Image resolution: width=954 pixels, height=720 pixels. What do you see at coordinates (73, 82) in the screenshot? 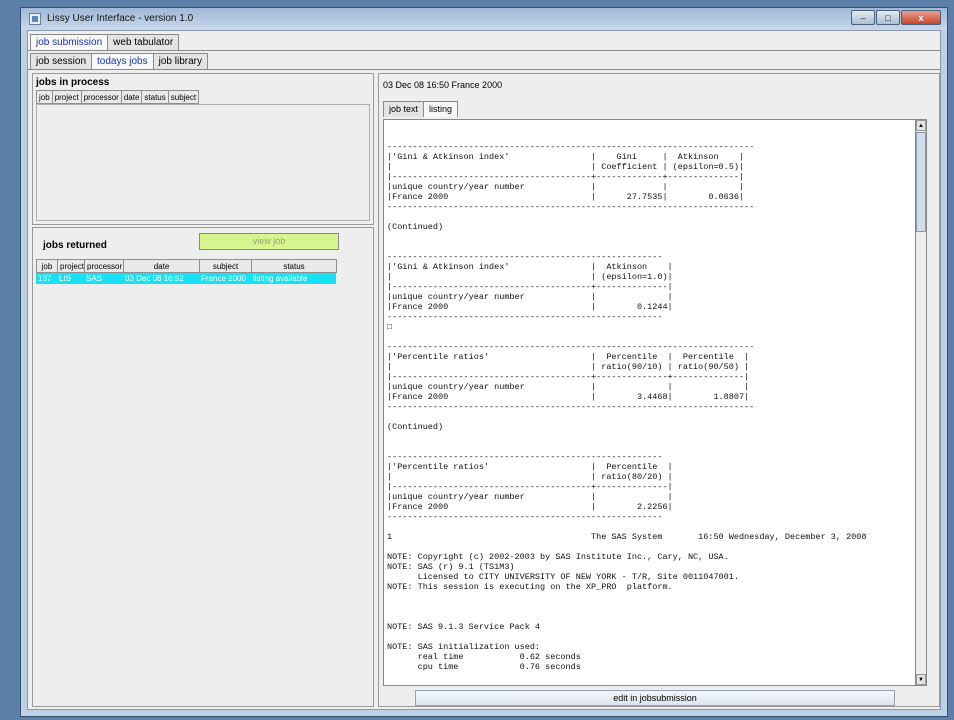
I see `jobs-in-process-title: jobs in process` at bounding box center [73, 82].